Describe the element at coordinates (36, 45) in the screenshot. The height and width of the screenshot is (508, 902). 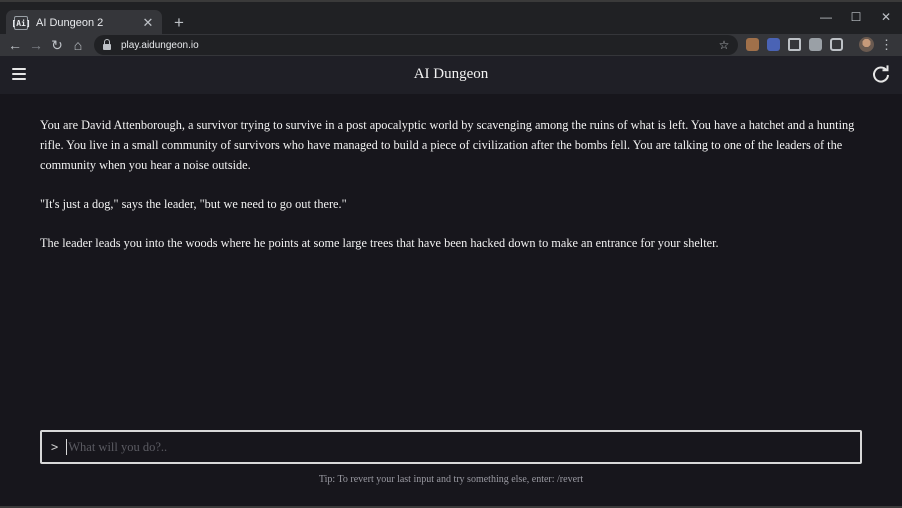
I see `forward-button: →` at that location.